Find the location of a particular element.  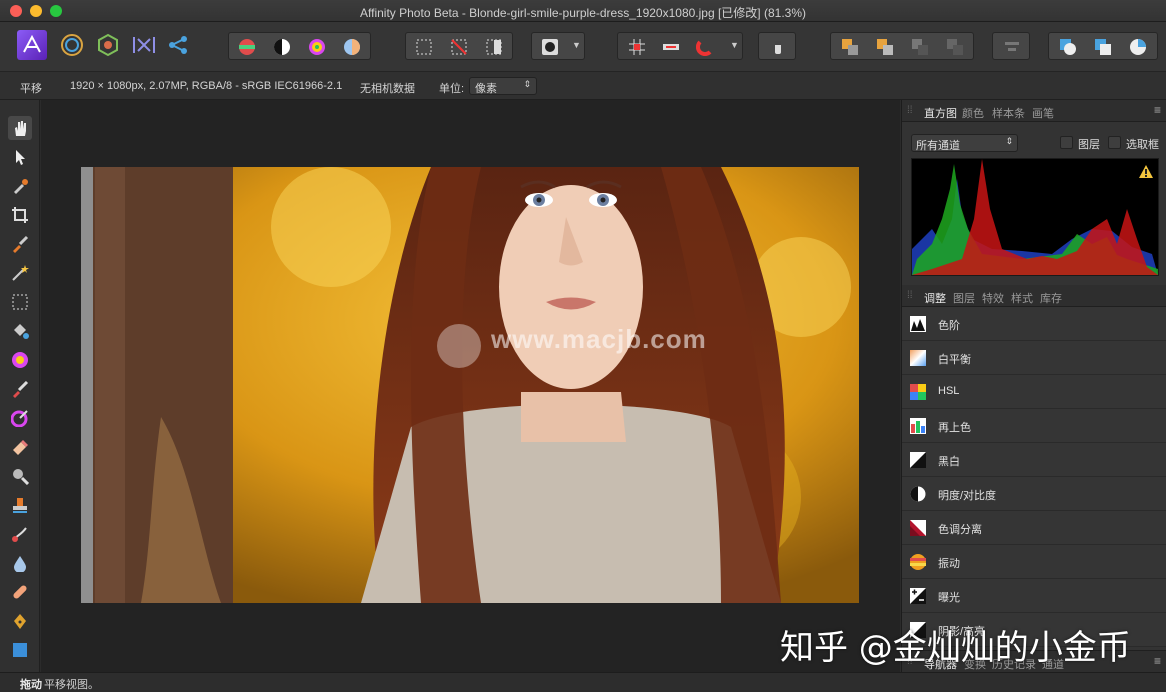

healing-brush-tool is located at coordinates (20, 592).